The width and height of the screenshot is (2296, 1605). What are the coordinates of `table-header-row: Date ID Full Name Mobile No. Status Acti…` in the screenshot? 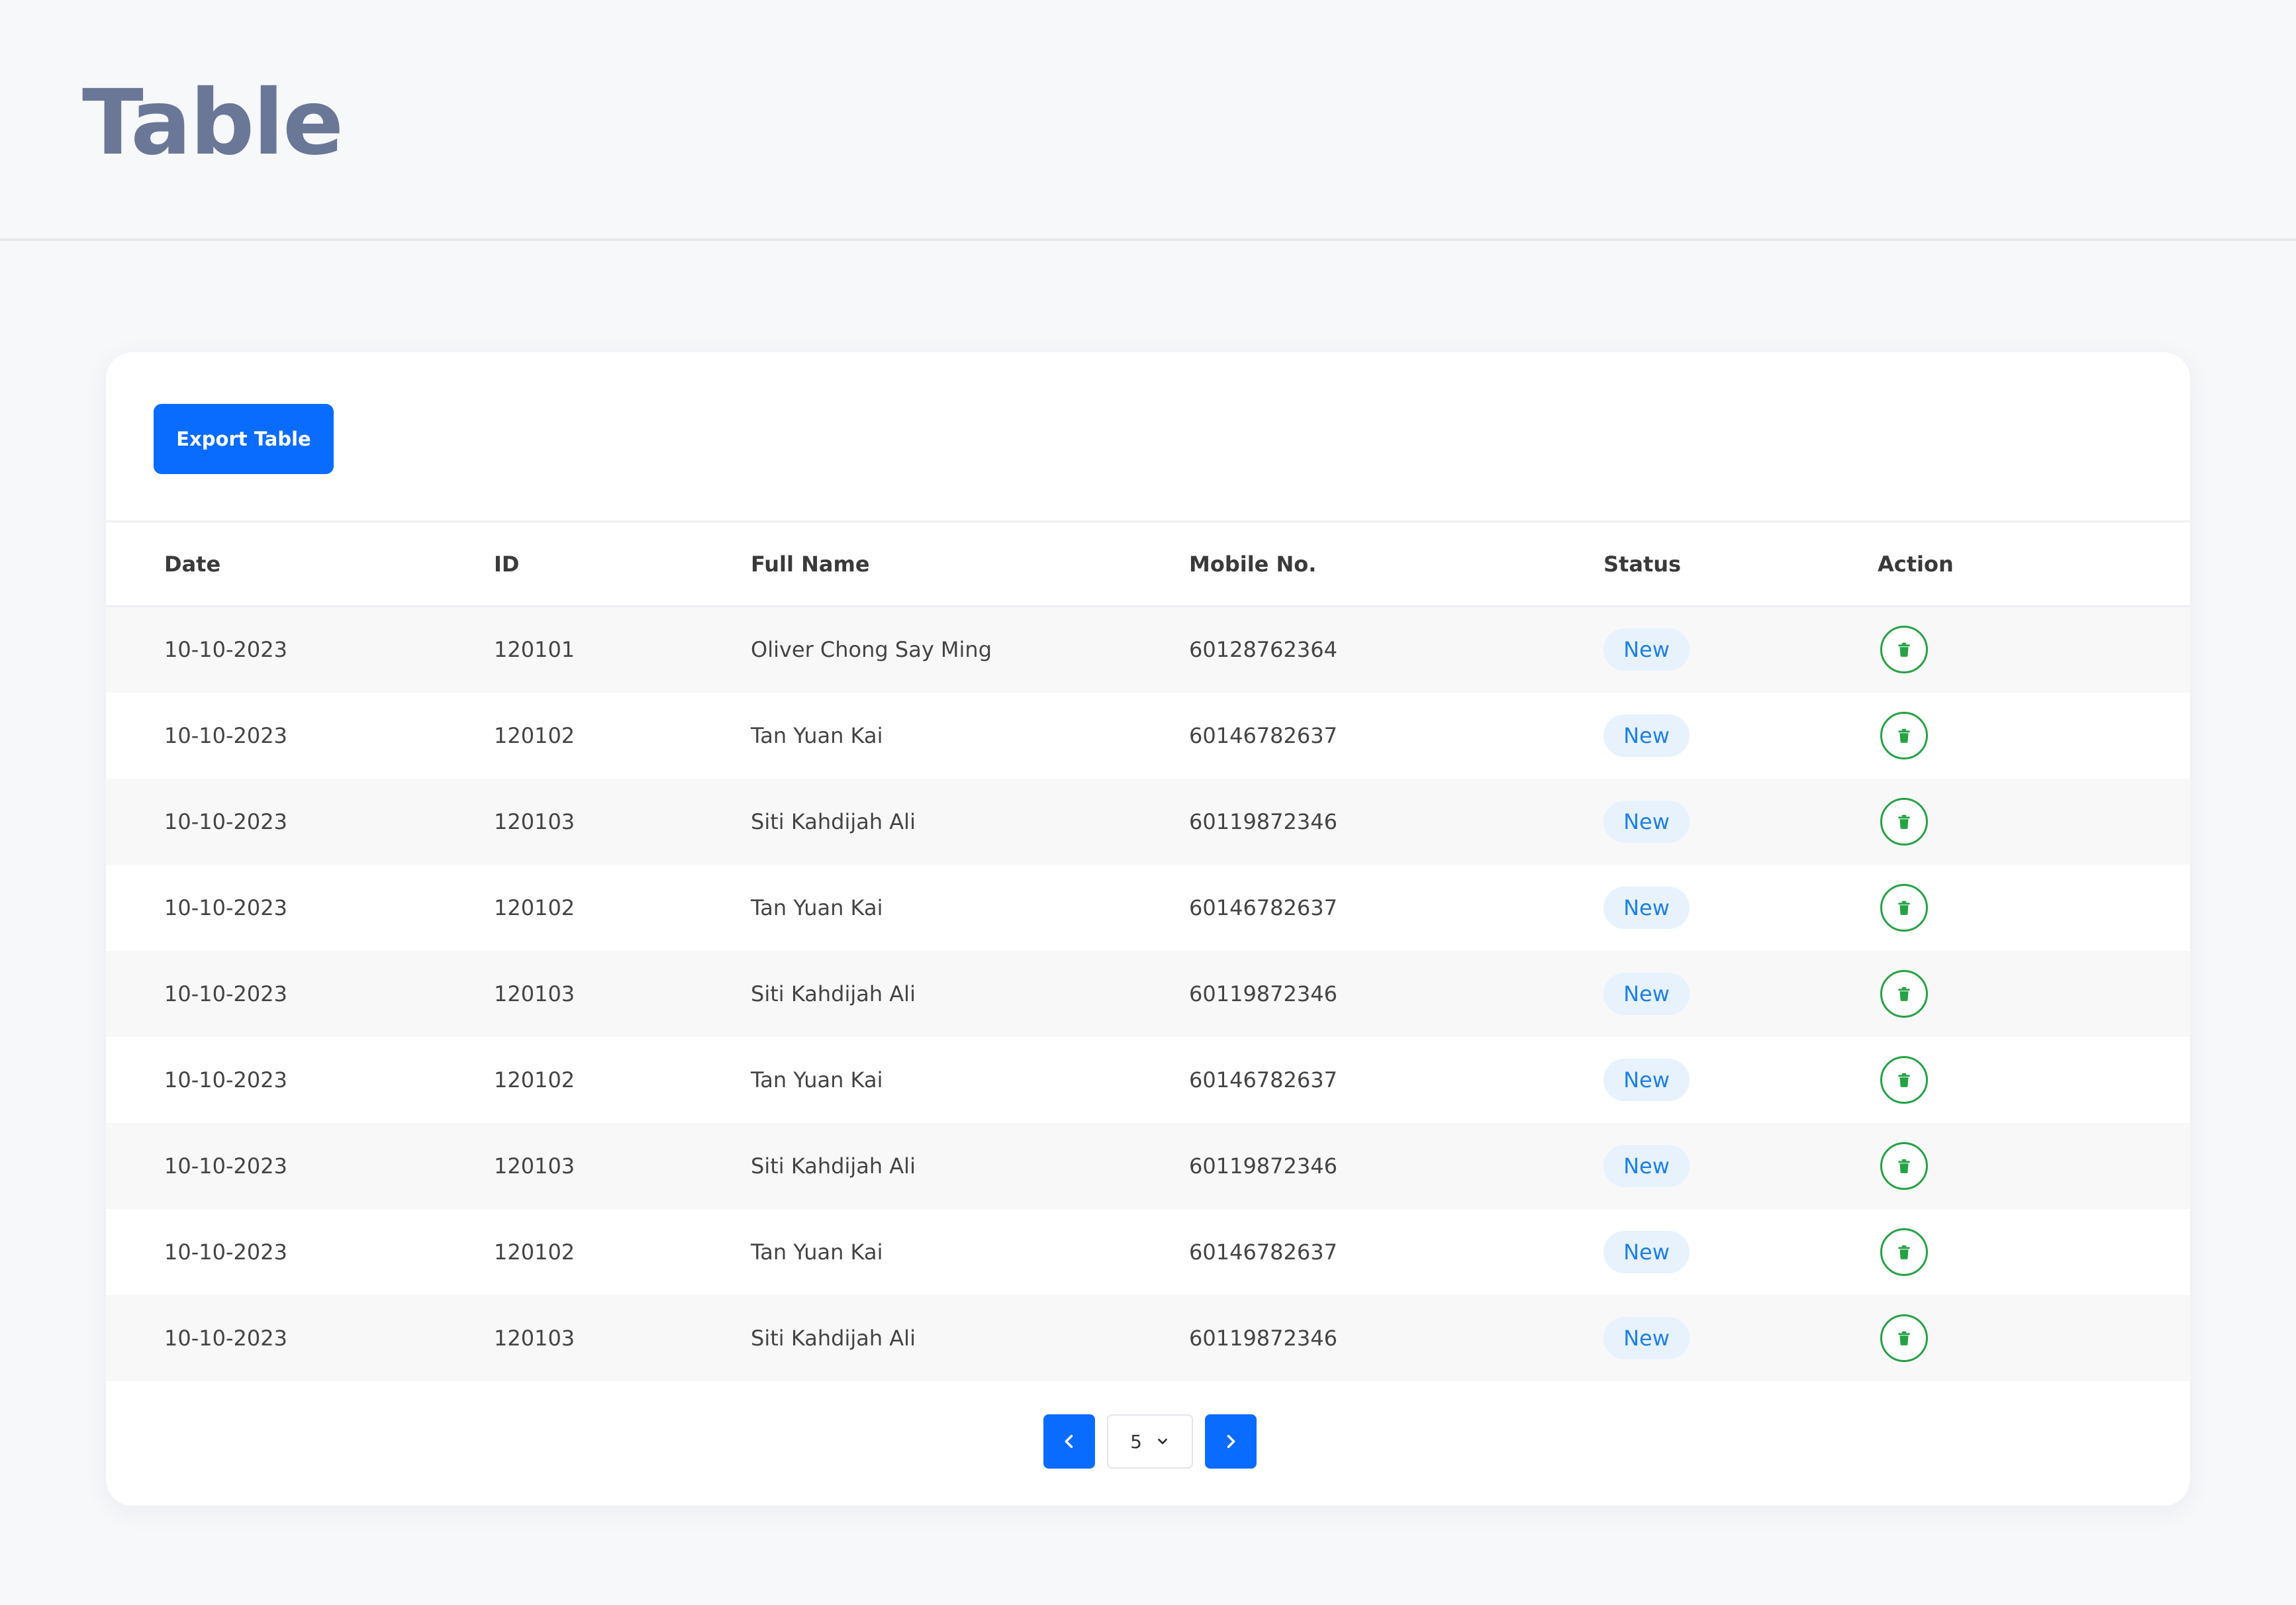 It's located at (1148, 564).